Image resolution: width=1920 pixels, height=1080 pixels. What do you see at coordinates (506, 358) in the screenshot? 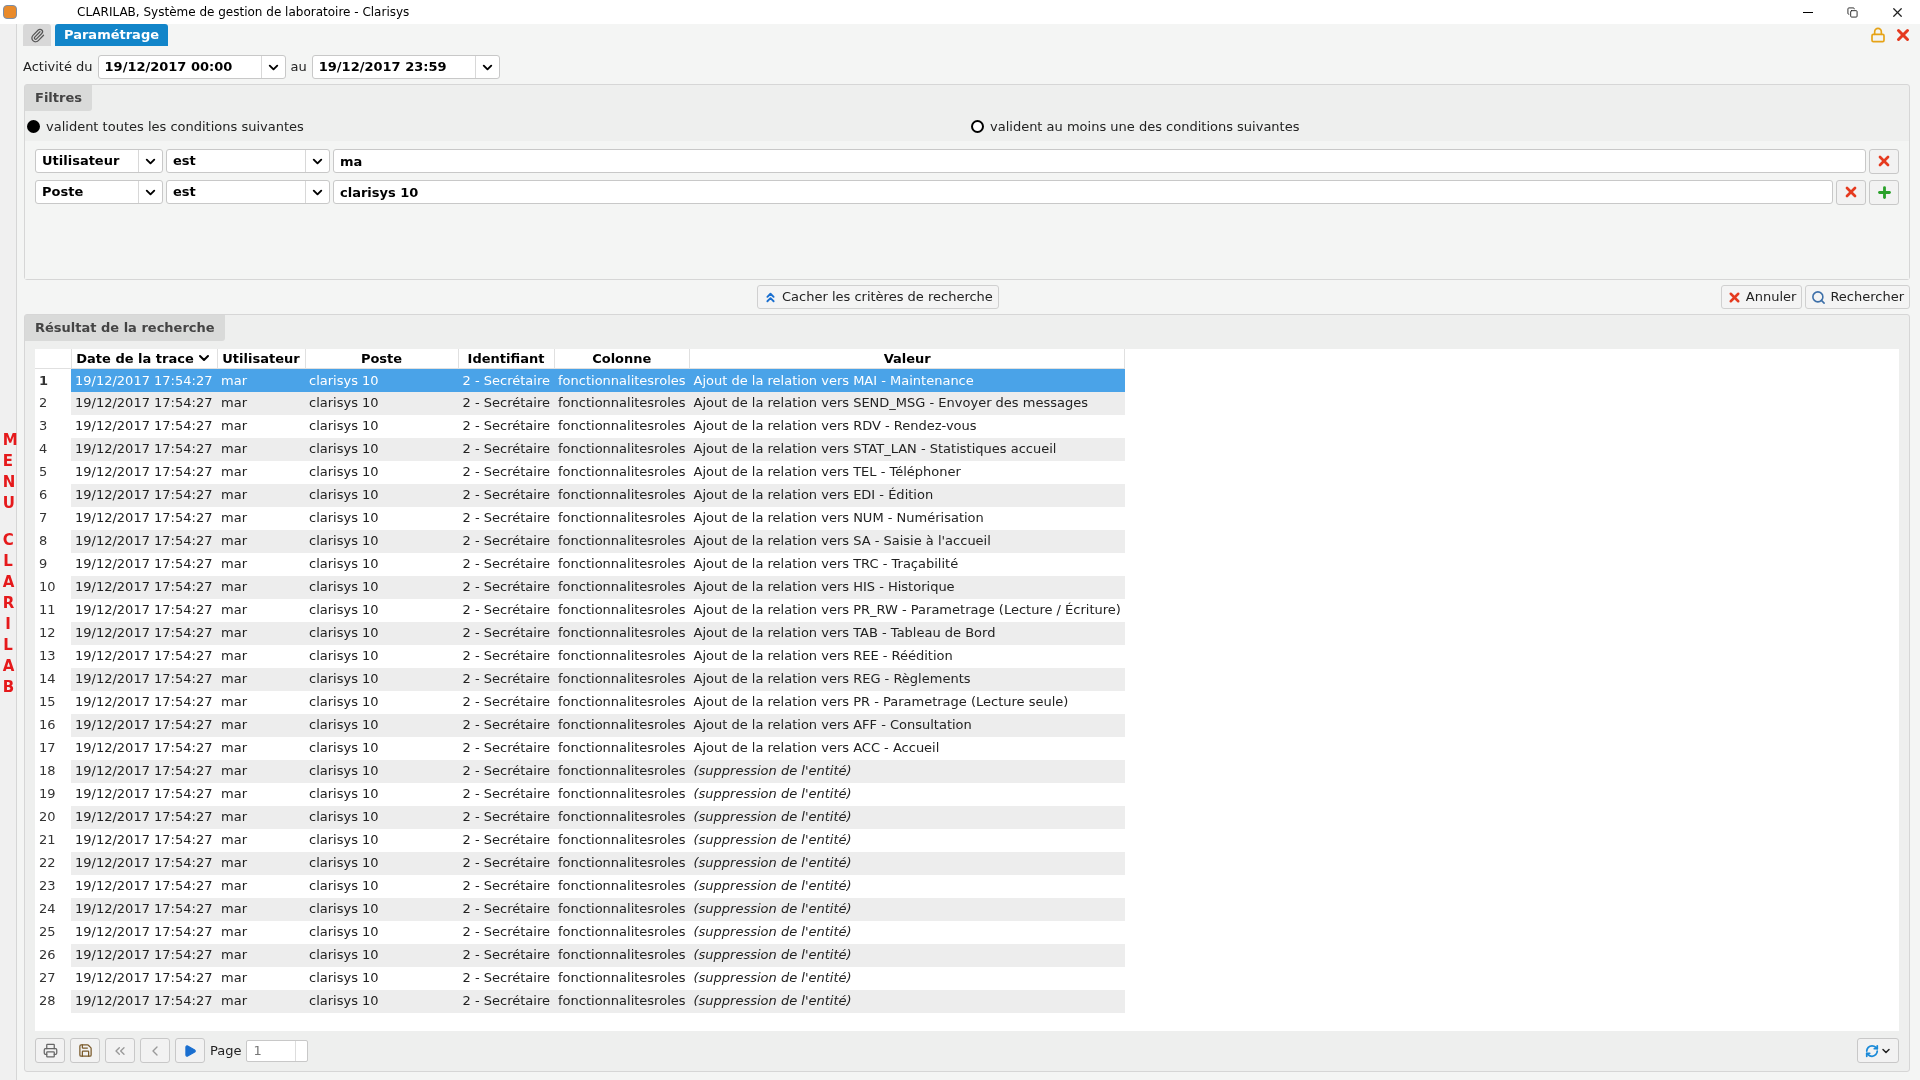
I see `column-header: Identifiant` at bounding box center [506, 358].